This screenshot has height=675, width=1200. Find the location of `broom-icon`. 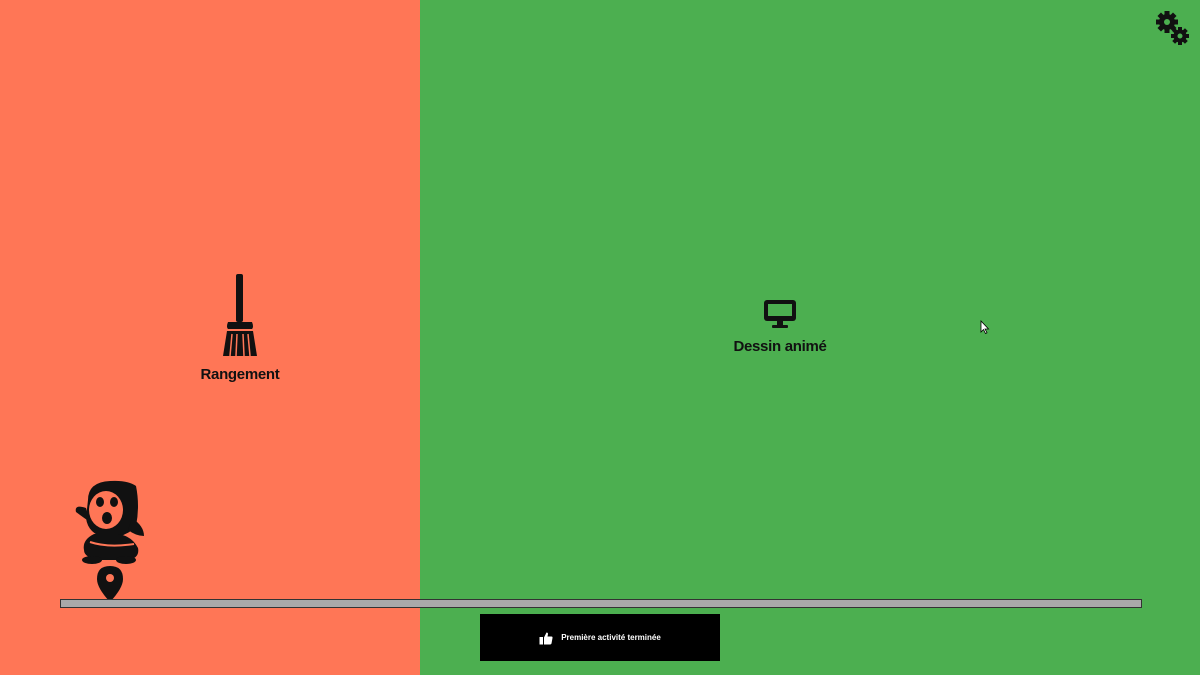

broom-icon is located at coordinates (240, 315).